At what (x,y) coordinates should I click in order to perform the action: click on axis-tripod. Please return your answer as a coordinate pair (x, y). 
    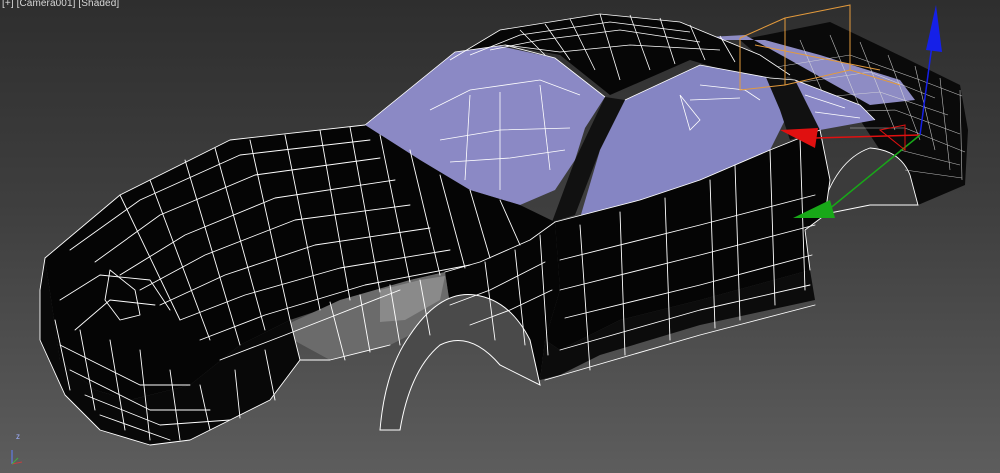
    Looking at the image, I should click on (17, 457).